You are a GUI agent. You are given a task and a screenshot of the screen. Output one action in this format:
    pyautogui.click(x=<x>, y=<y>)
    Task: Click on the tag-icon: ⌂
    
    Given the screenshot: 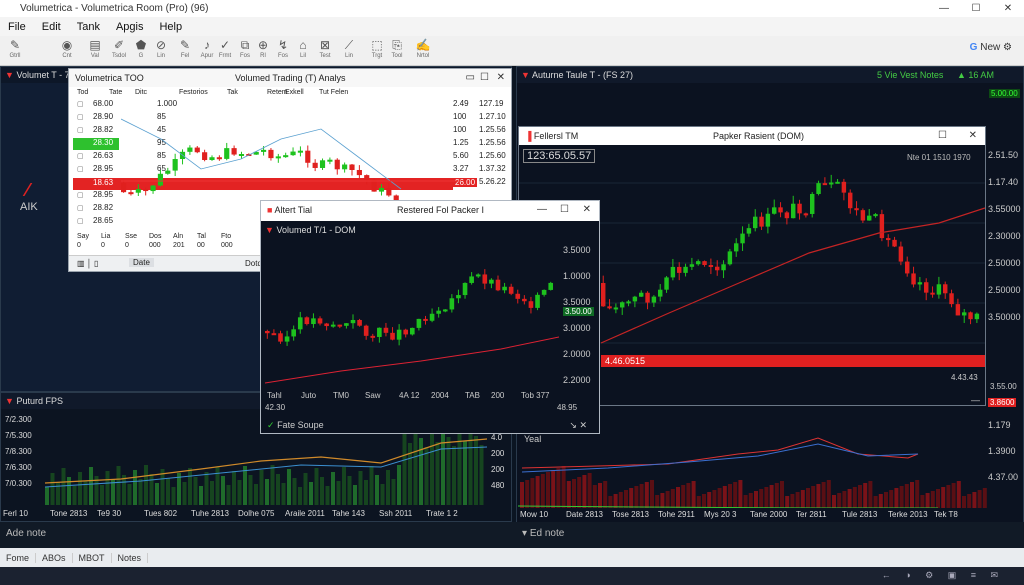 What is the action you would take?
    pyautogui.click(x=303, y=45)
    